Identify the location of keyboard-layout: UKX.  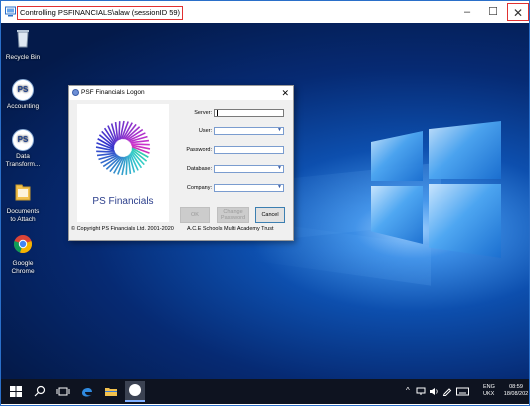
(489, 394).